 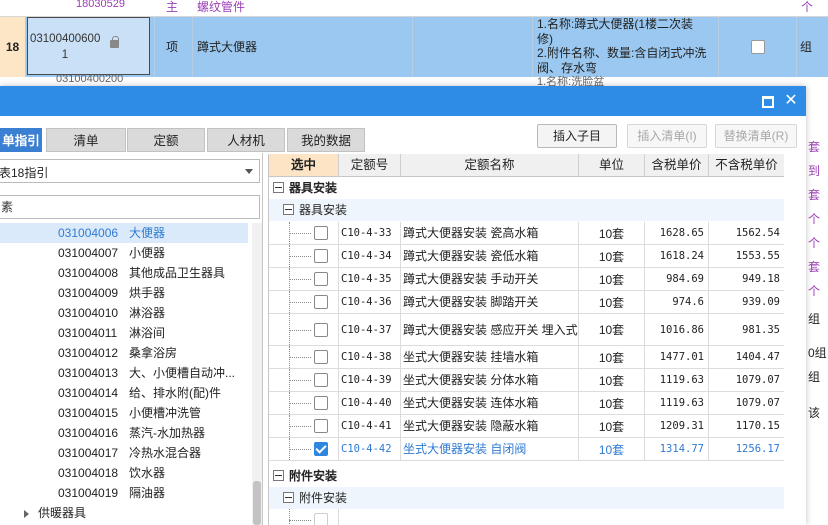 I want to click on table-scrollbar, so click(x=795, y=339).